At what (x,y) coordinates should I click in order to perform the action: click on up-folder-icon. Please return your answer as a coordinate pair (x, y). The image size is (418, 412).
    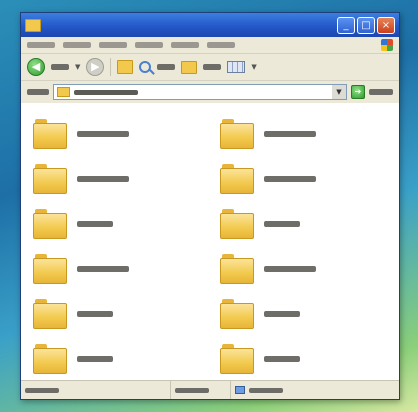
    Looking at the image, I should click on (125, 67).